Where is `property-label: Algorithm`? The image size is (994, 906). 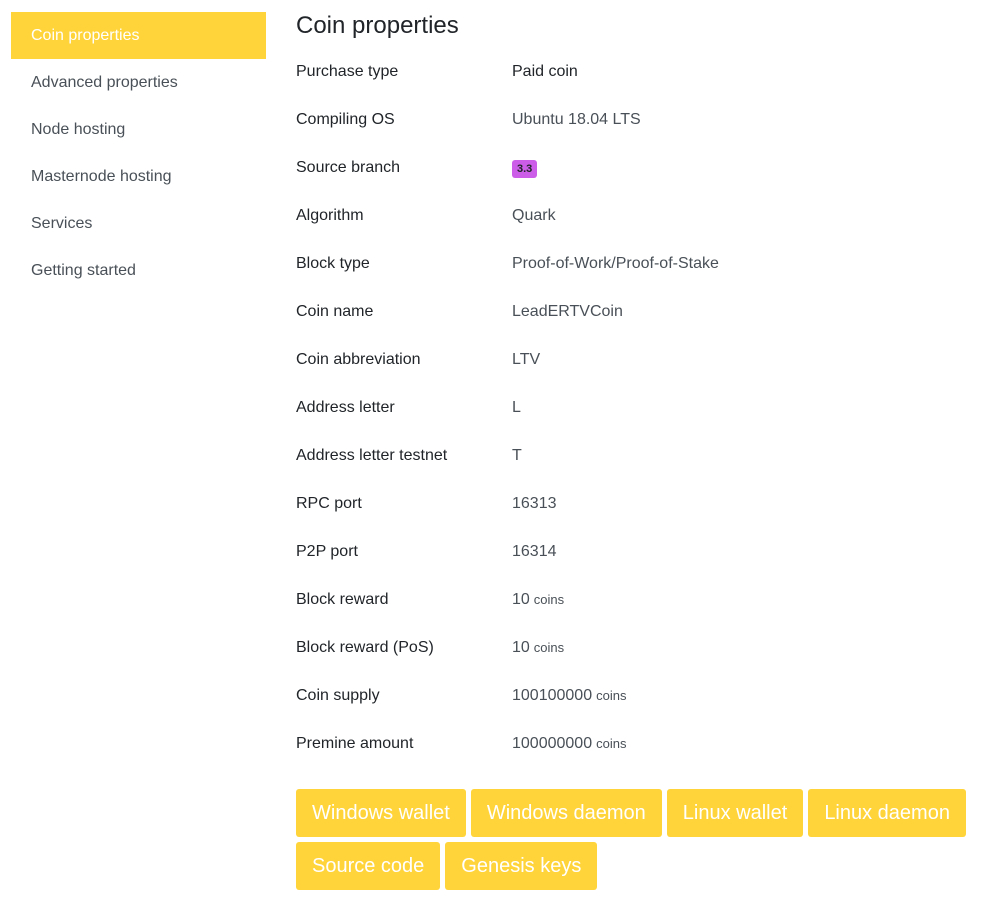
property-label: Algorithm is located at coordinates (330, 215).